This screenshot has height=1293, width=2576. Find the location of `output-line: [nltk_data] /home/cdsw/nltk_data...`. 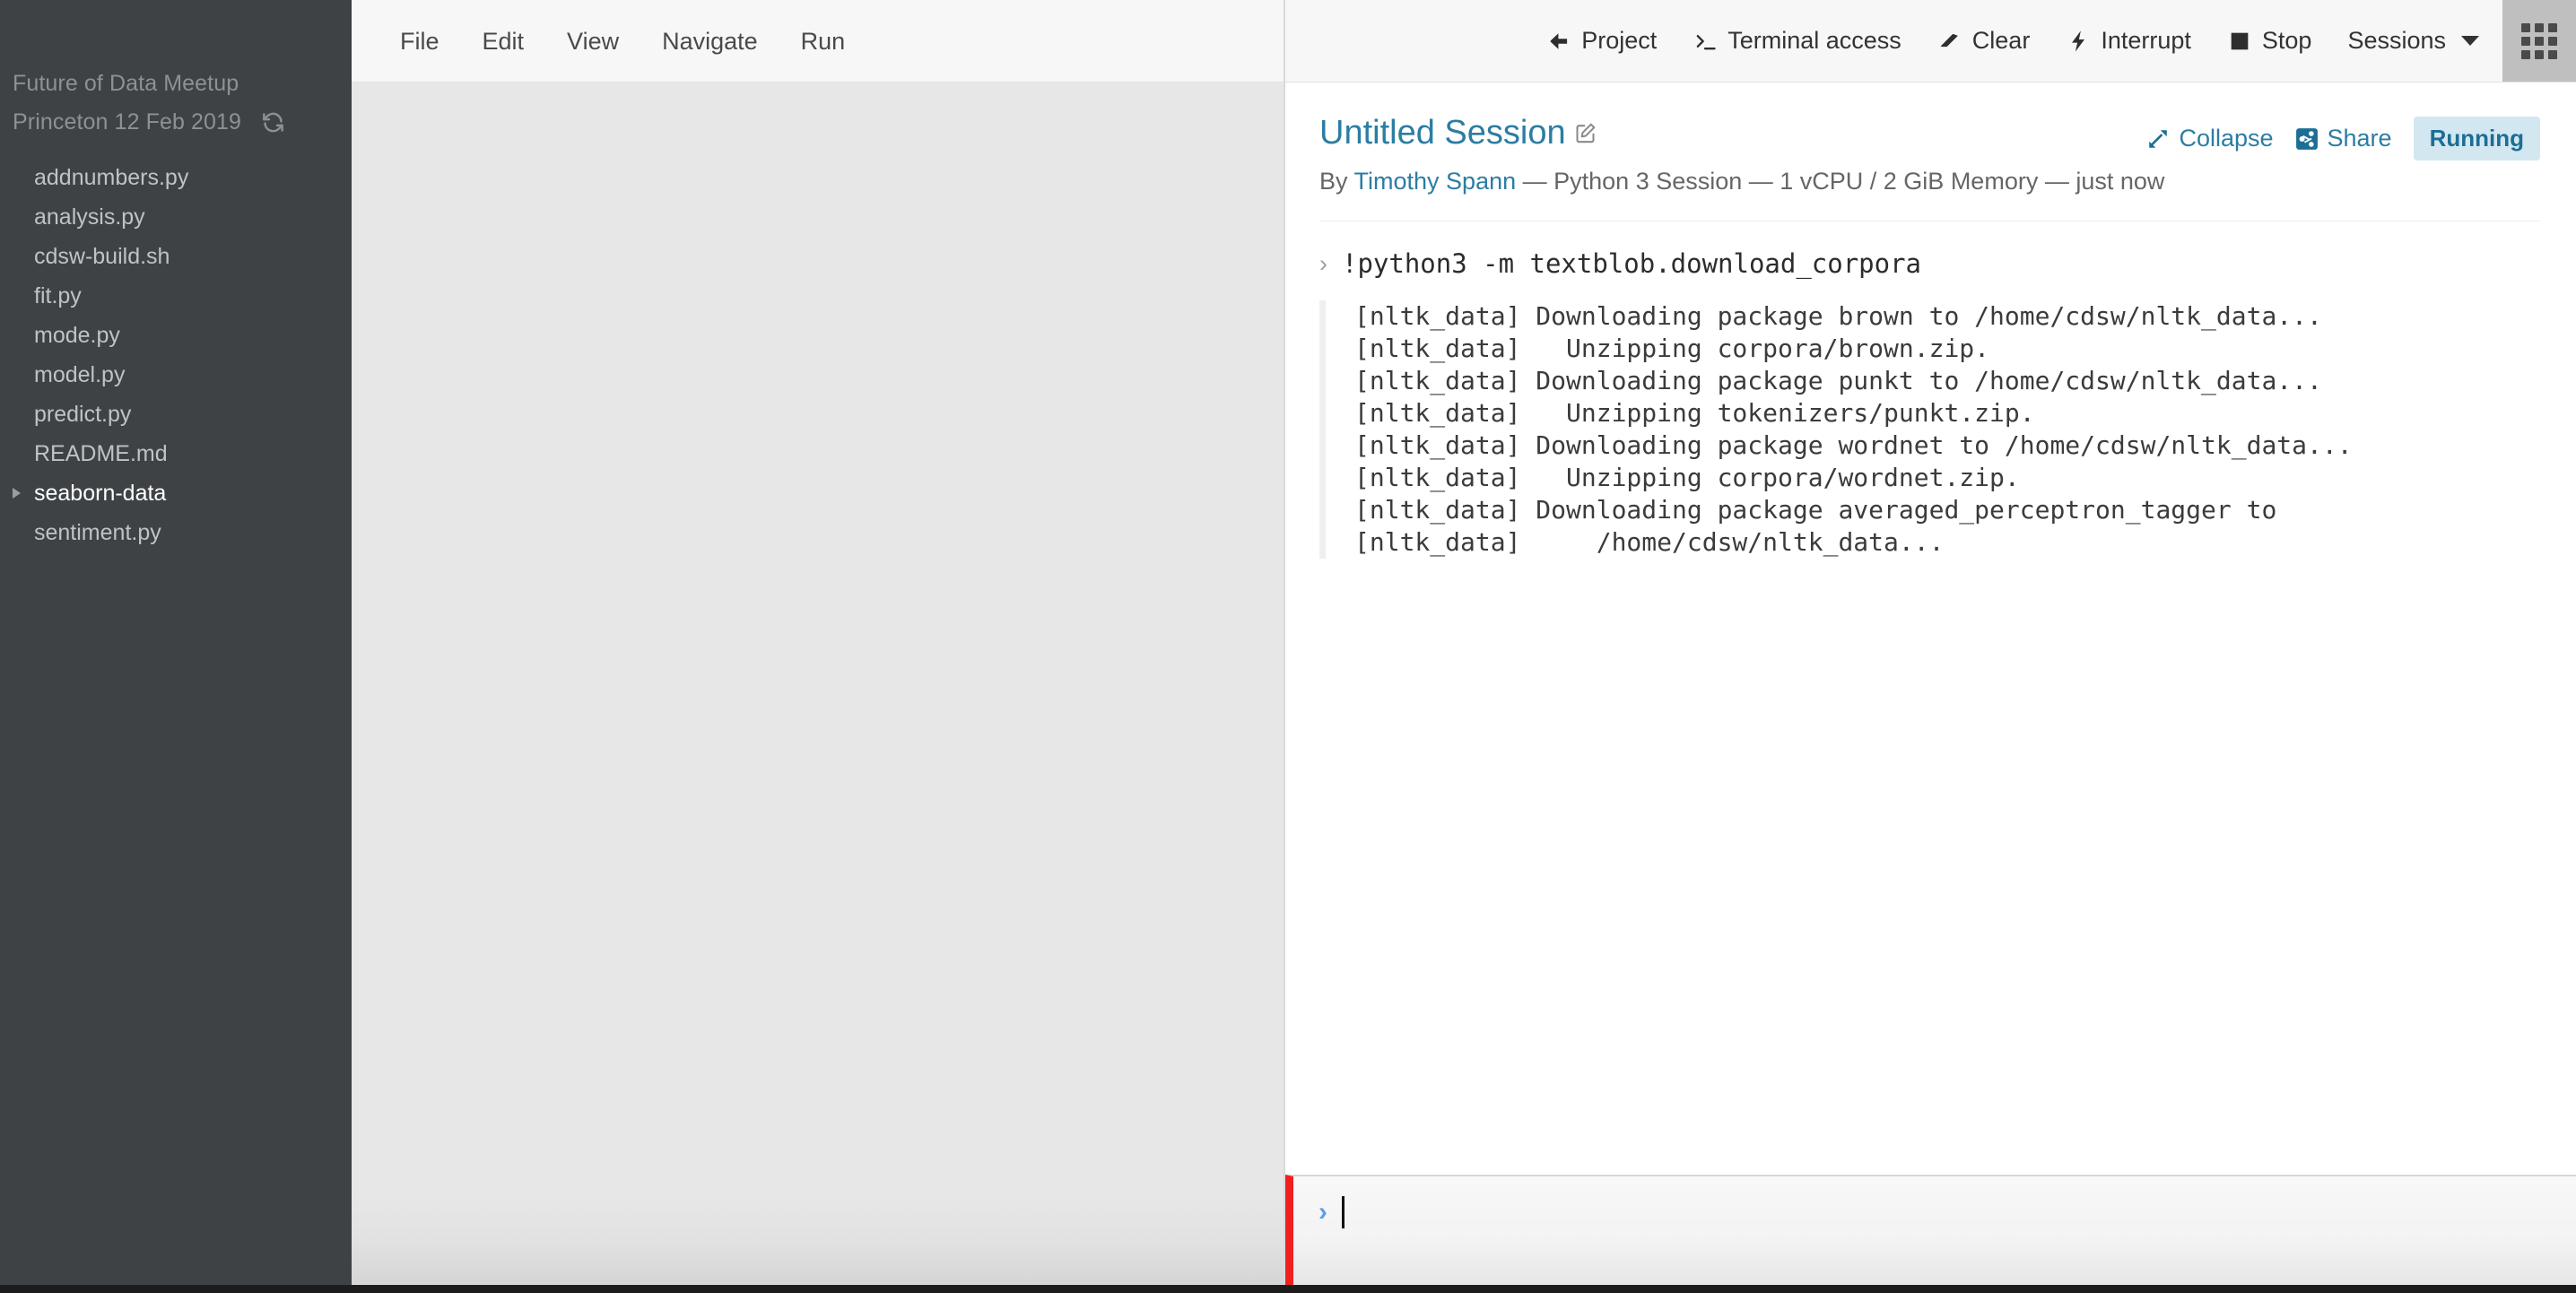

output-line: [nltk_data] /home/cdsw/nltk_data... is located at coordinates (1649, 542).